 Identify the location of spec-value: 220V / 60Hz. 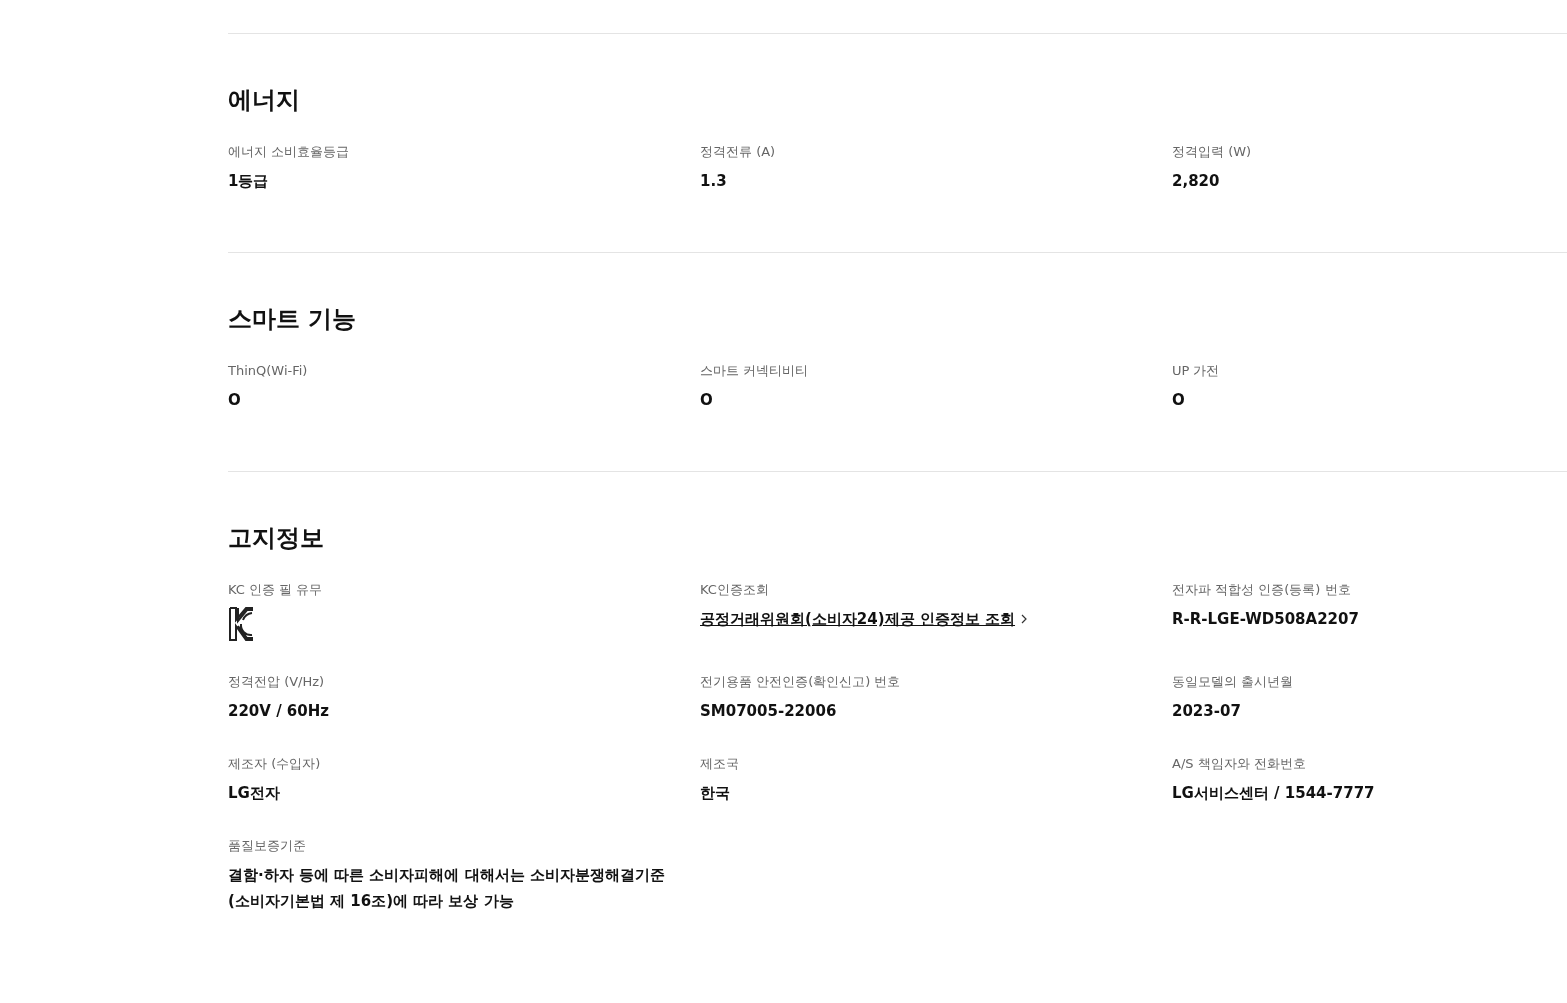
(278, 711).